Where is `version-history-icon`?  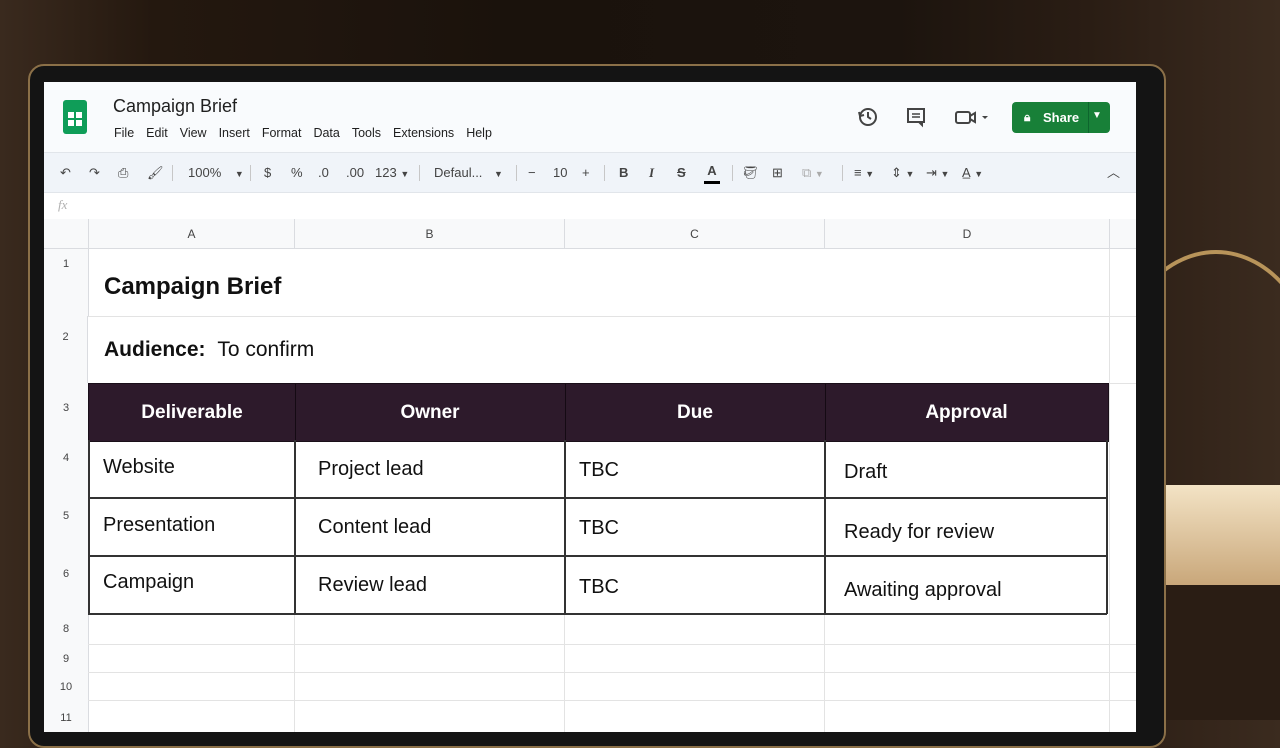 version-history-icon is located at coordinates (868, 118).